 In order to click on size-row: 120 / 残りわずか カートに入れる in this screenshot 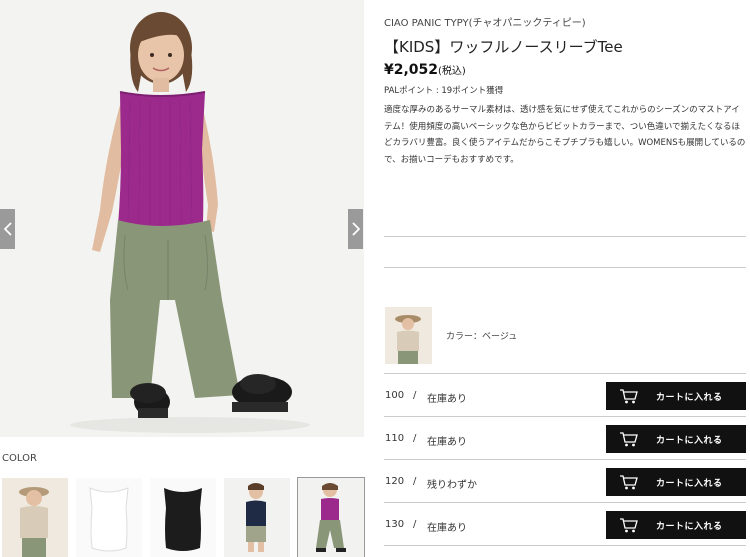, I will do `click(565, 481)`.